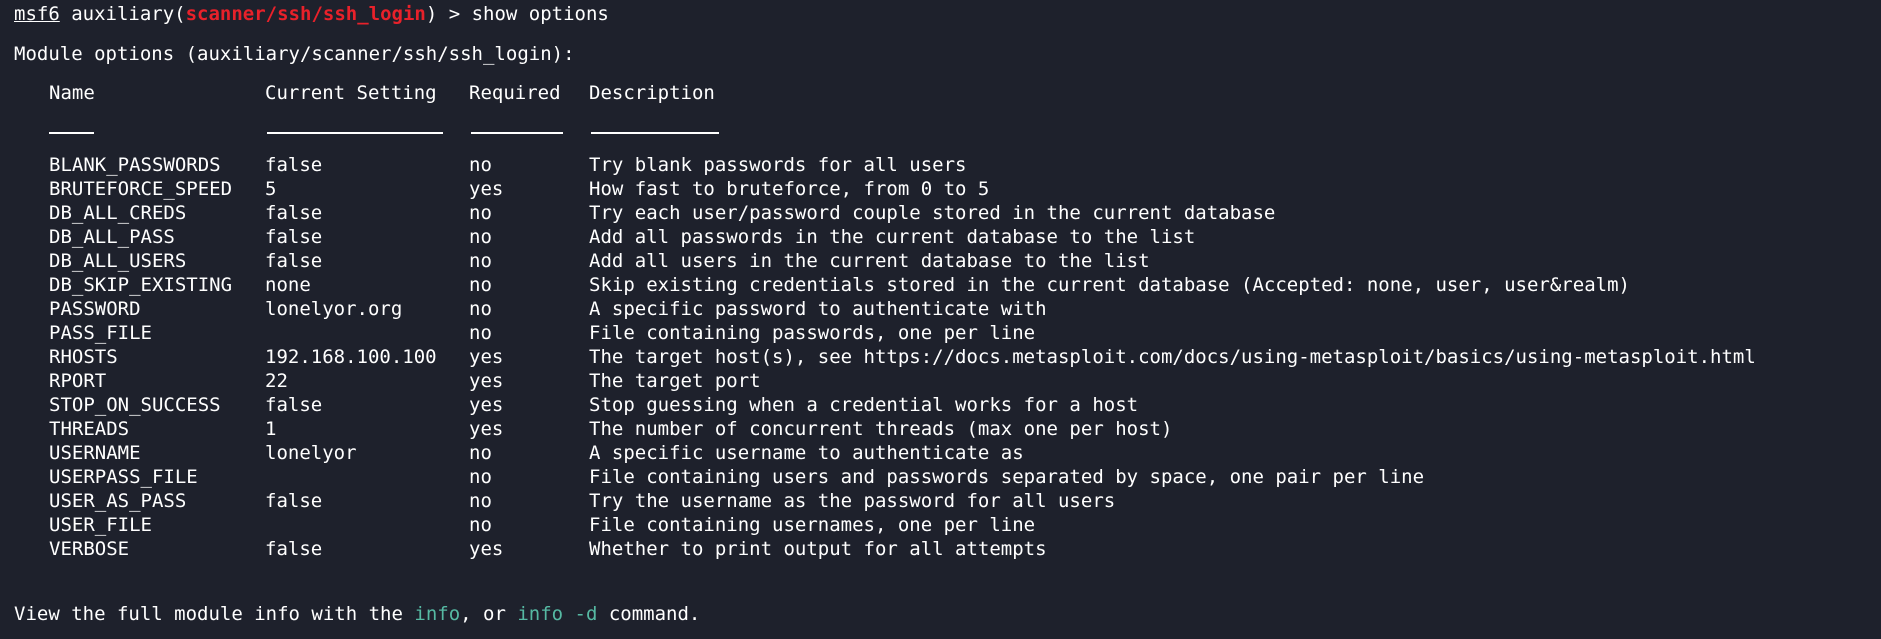  What do you see at coordinates (311, 453) in the screenshot?
I see `option-setting: lonelyor` at bounding box center [311, 453].